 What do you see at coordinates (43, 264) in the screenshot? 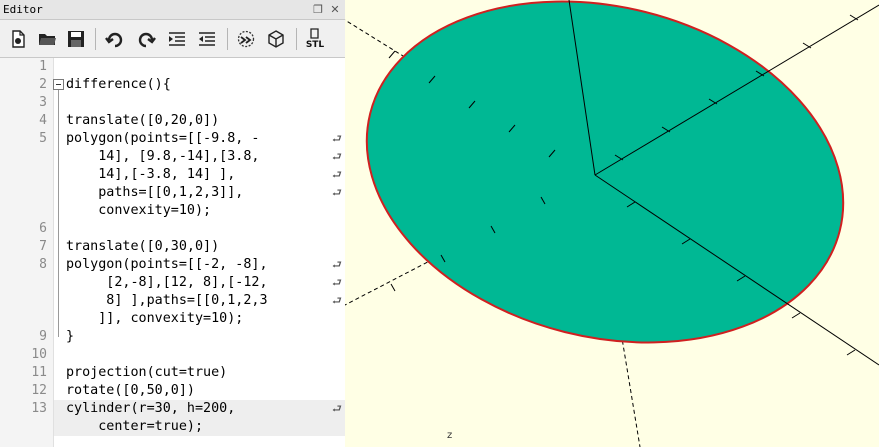
I see `line-number: 8` at bounding box center [43, 264].